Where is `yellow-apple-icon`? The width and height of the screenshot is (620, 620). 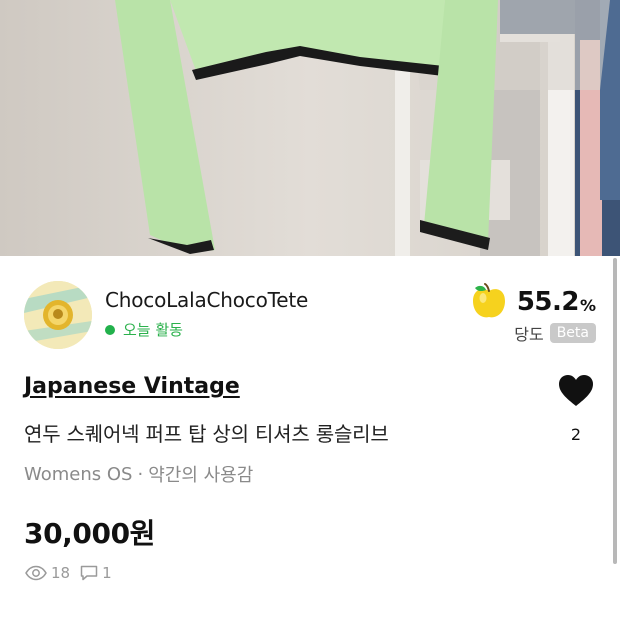 yellow-apple-icon is located at coordinates (488, 300).